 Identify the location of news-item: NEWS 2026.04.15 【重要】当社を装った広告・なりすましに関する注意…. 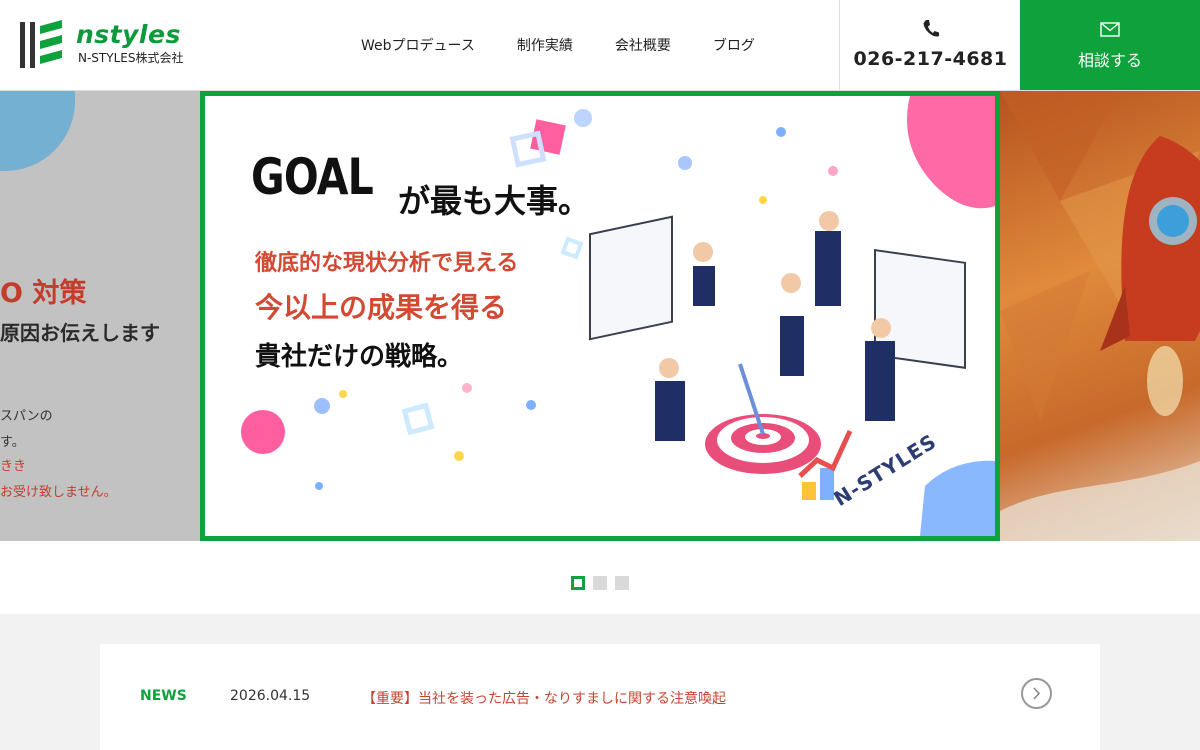
(600, 697).